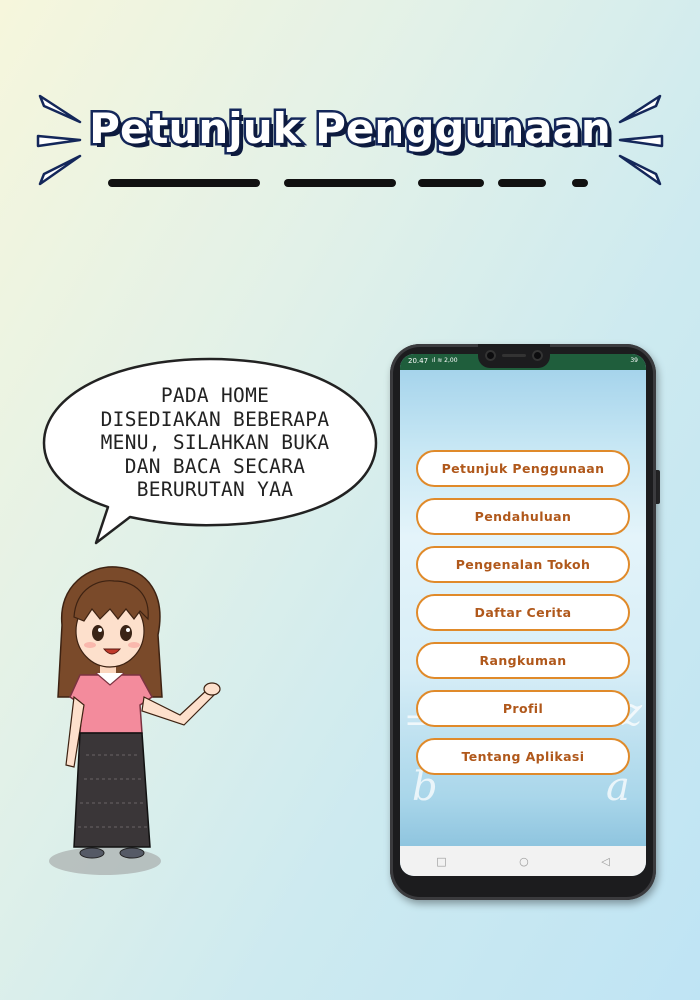  What do you see at coordinates (634, 360) in the screenshot?
I see `battery-icon: 39` at bounding box center [634, 360].